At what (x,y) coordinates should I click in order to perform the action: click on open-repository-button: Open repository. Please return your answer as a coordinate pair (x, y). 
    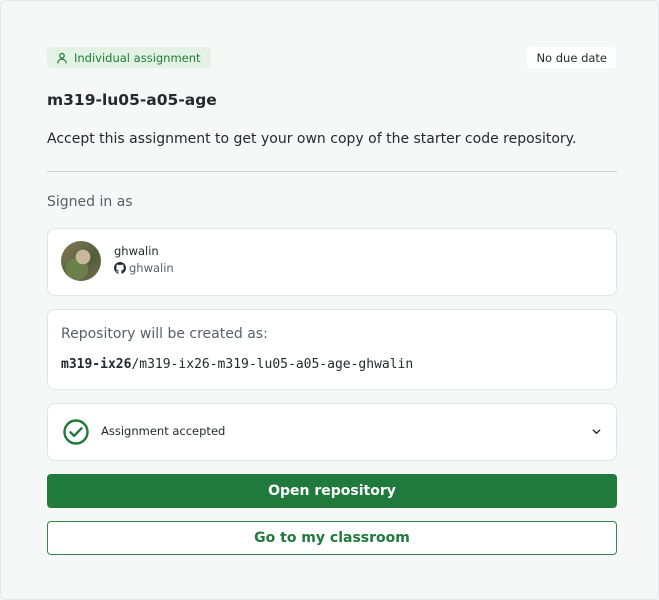
    Looking at the image, I should click on (332, 491).